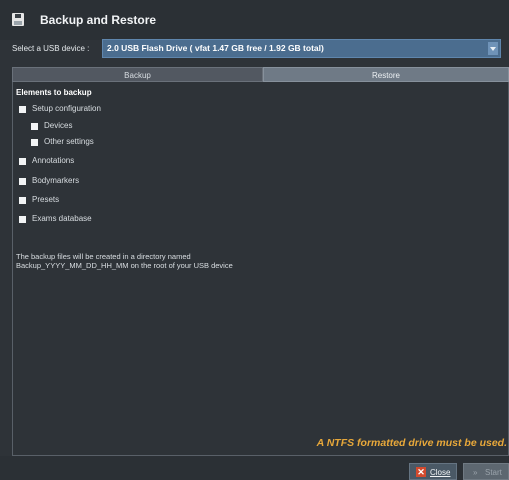 This screenshot has width=509, height=480. Describe the element at coordinates (56, 180) in the screenshot. I see `checkbox-label: Bodymarkers` at that location.